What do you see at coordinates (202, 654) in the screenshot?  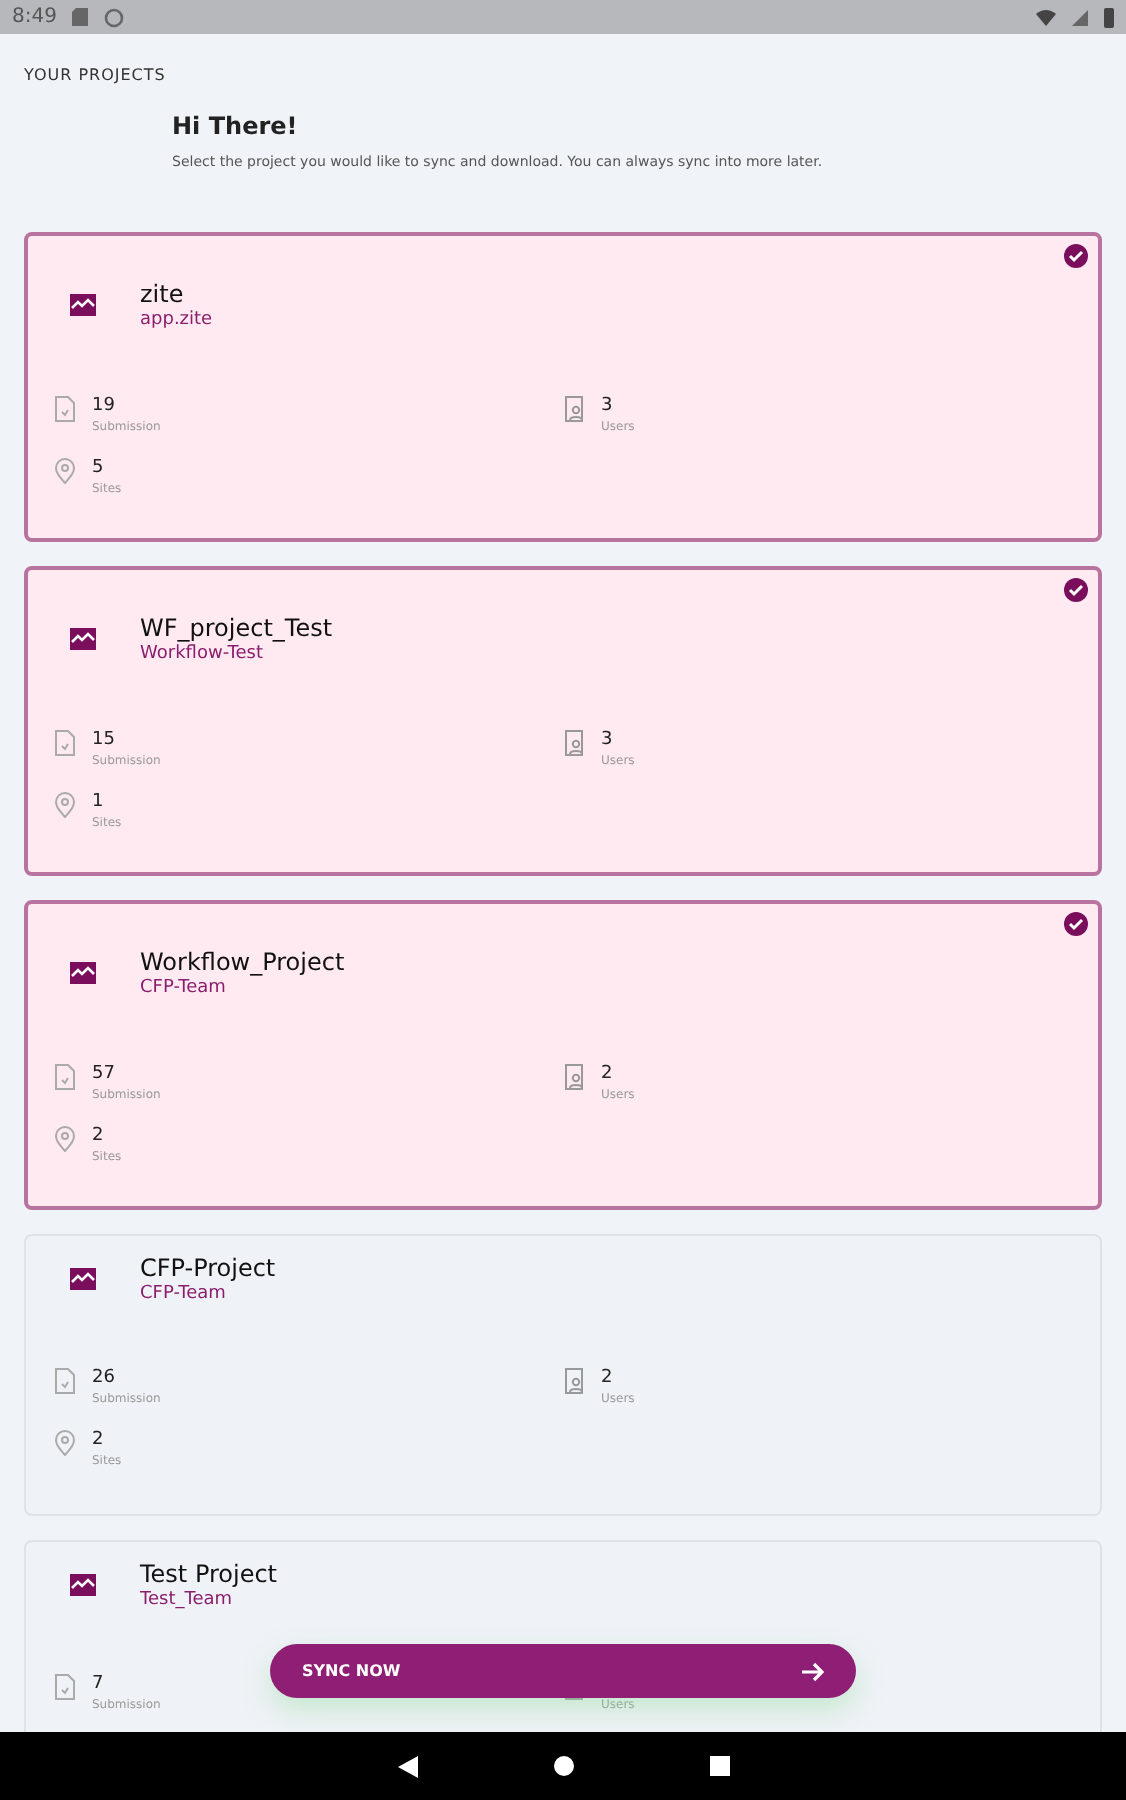 I see `team-name: Workflow-Test` at bounding box center [202, 654].